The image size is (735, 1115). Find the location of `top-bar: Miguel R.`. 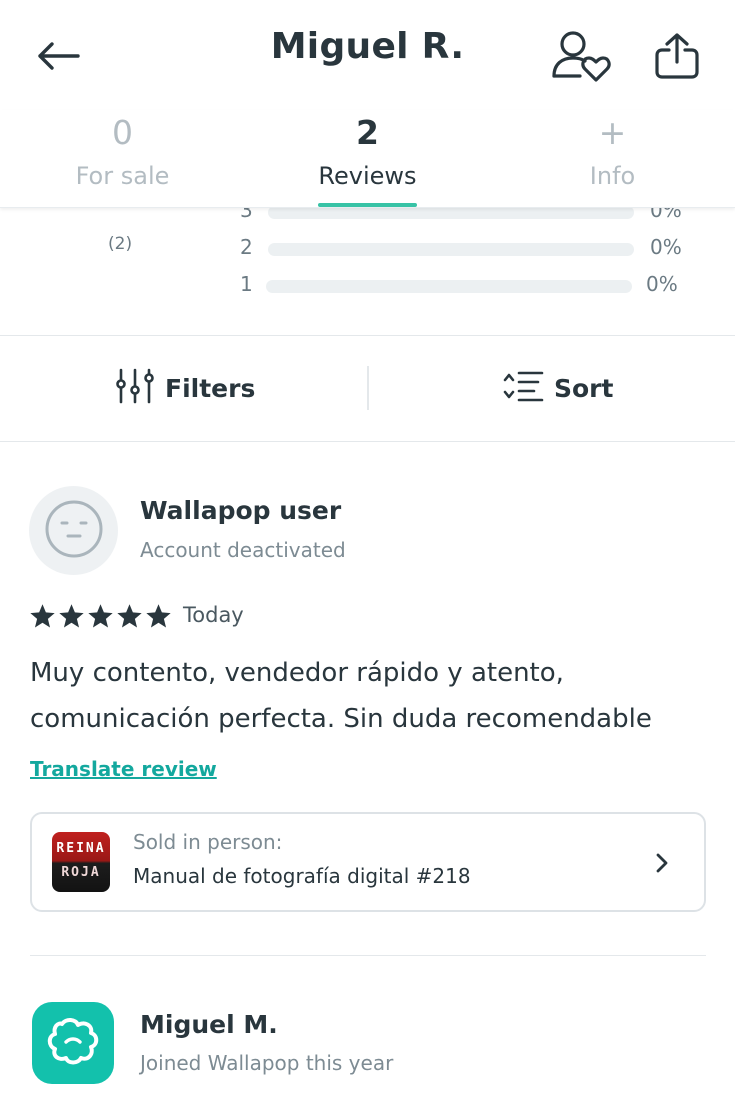

top-bar: Miguel R. is located at coordinates (367, 55).